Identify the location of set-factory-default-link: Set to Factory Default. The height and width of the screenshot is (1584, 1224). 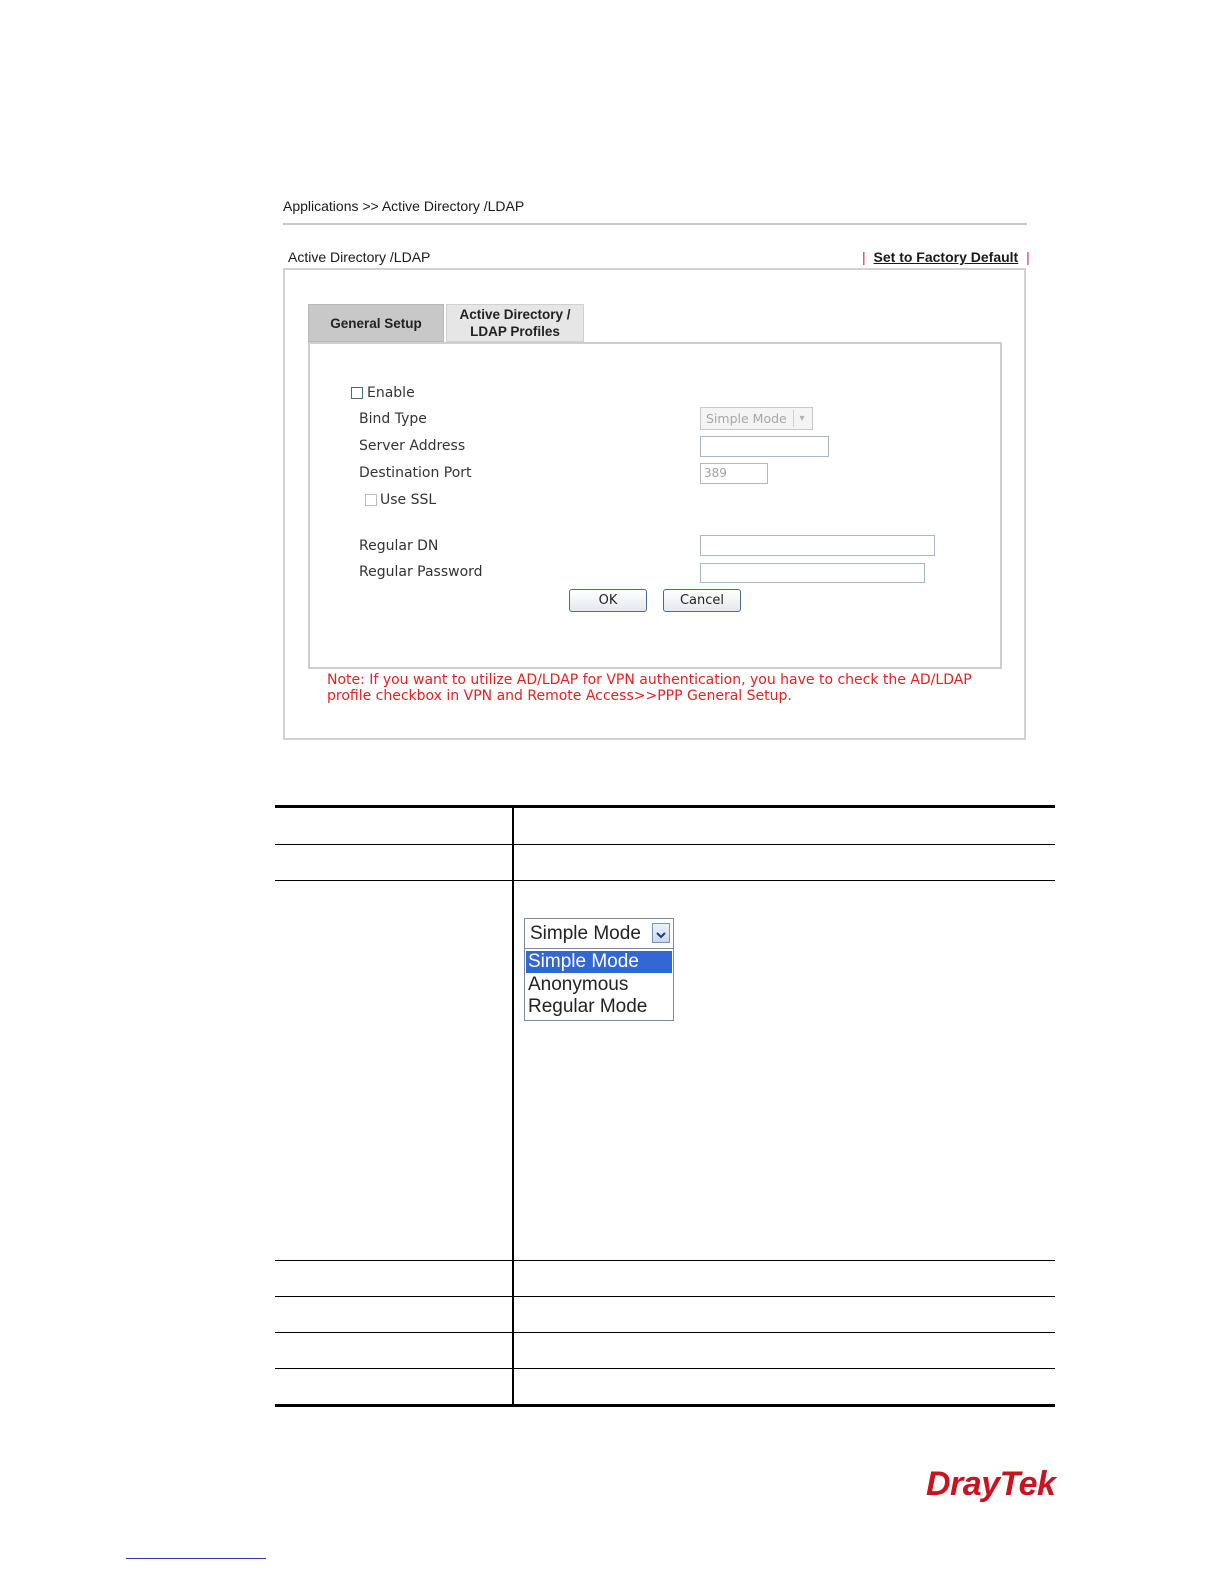
(946, 257).